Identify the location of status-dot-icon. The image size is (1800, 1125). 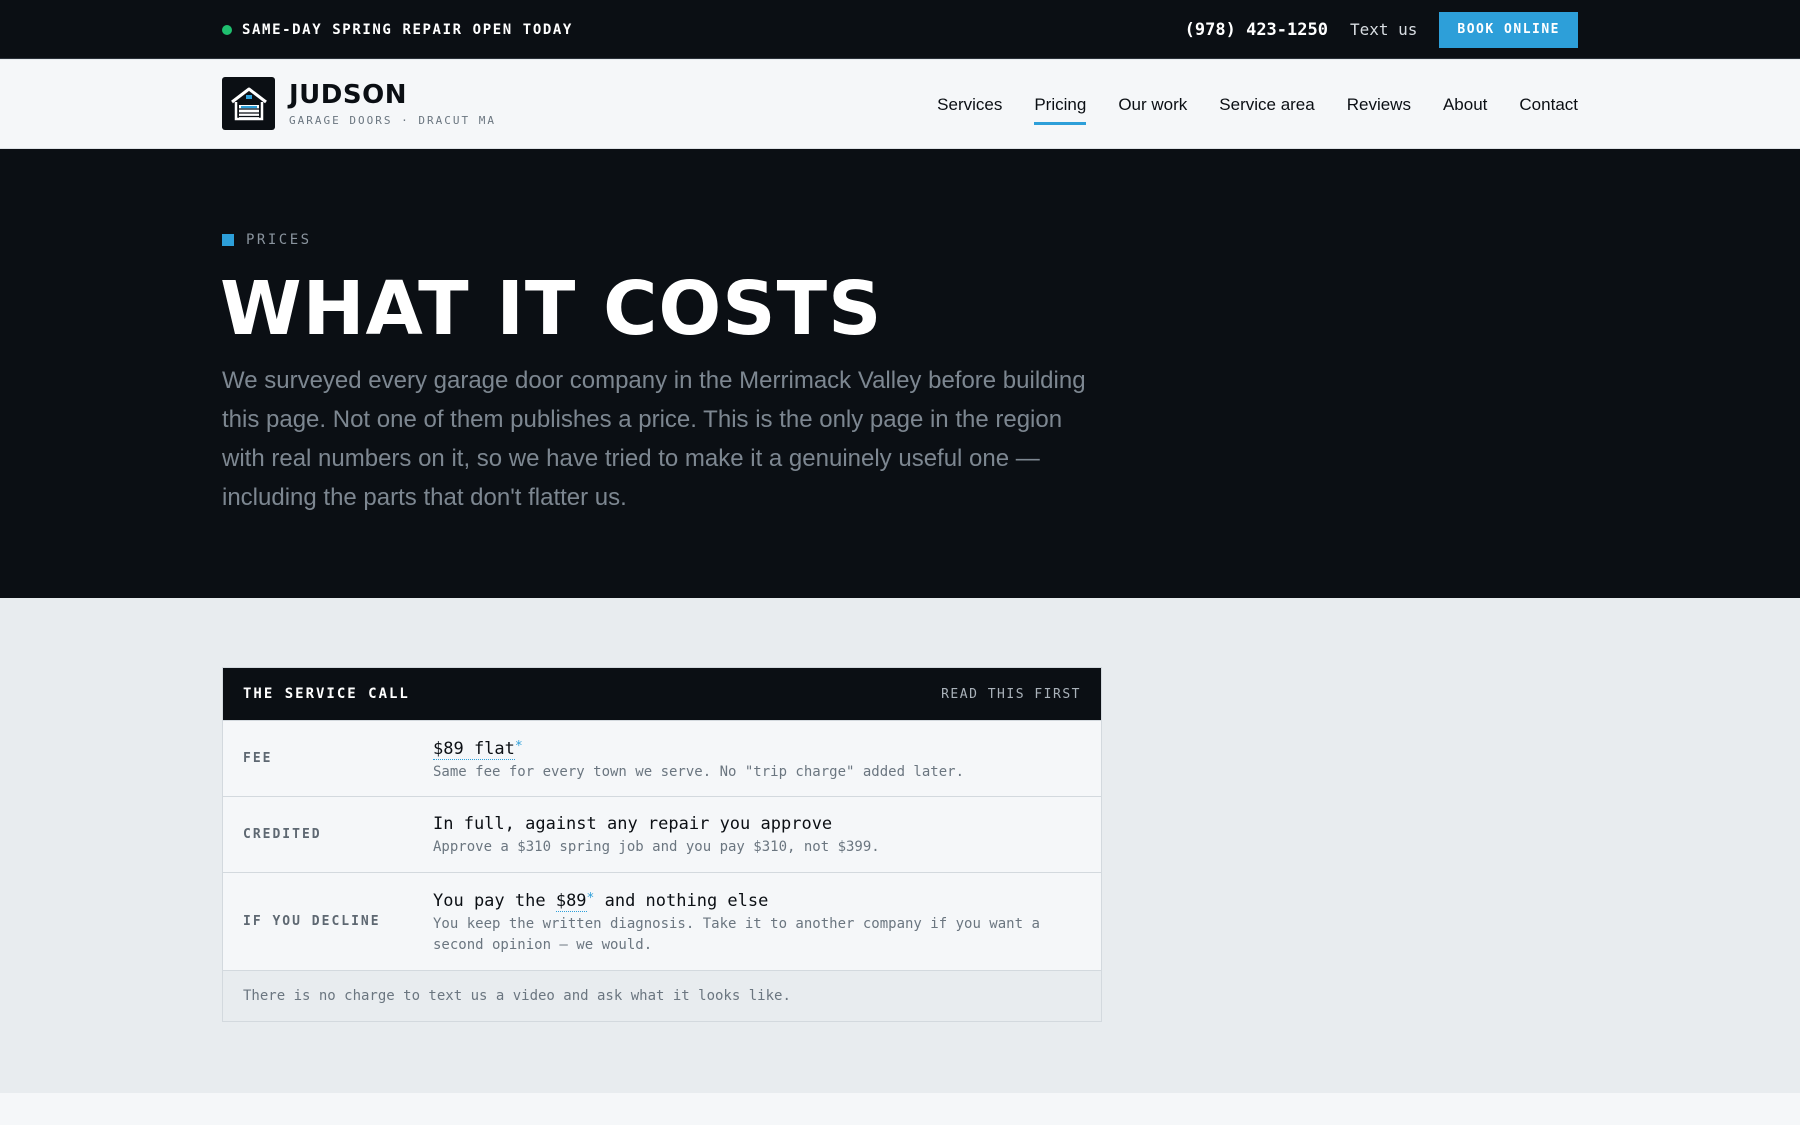
(227, 29).